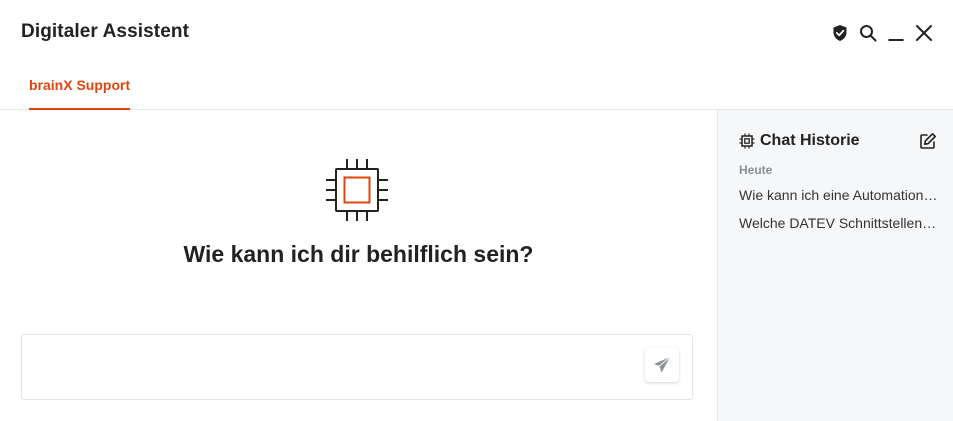 The width and height of the screenshot is (953, 421). What do you see at coordinates (105, 31) in the screenshot?
I see `window-title: Digitaler Assistent` at bounding box center [105, 31].